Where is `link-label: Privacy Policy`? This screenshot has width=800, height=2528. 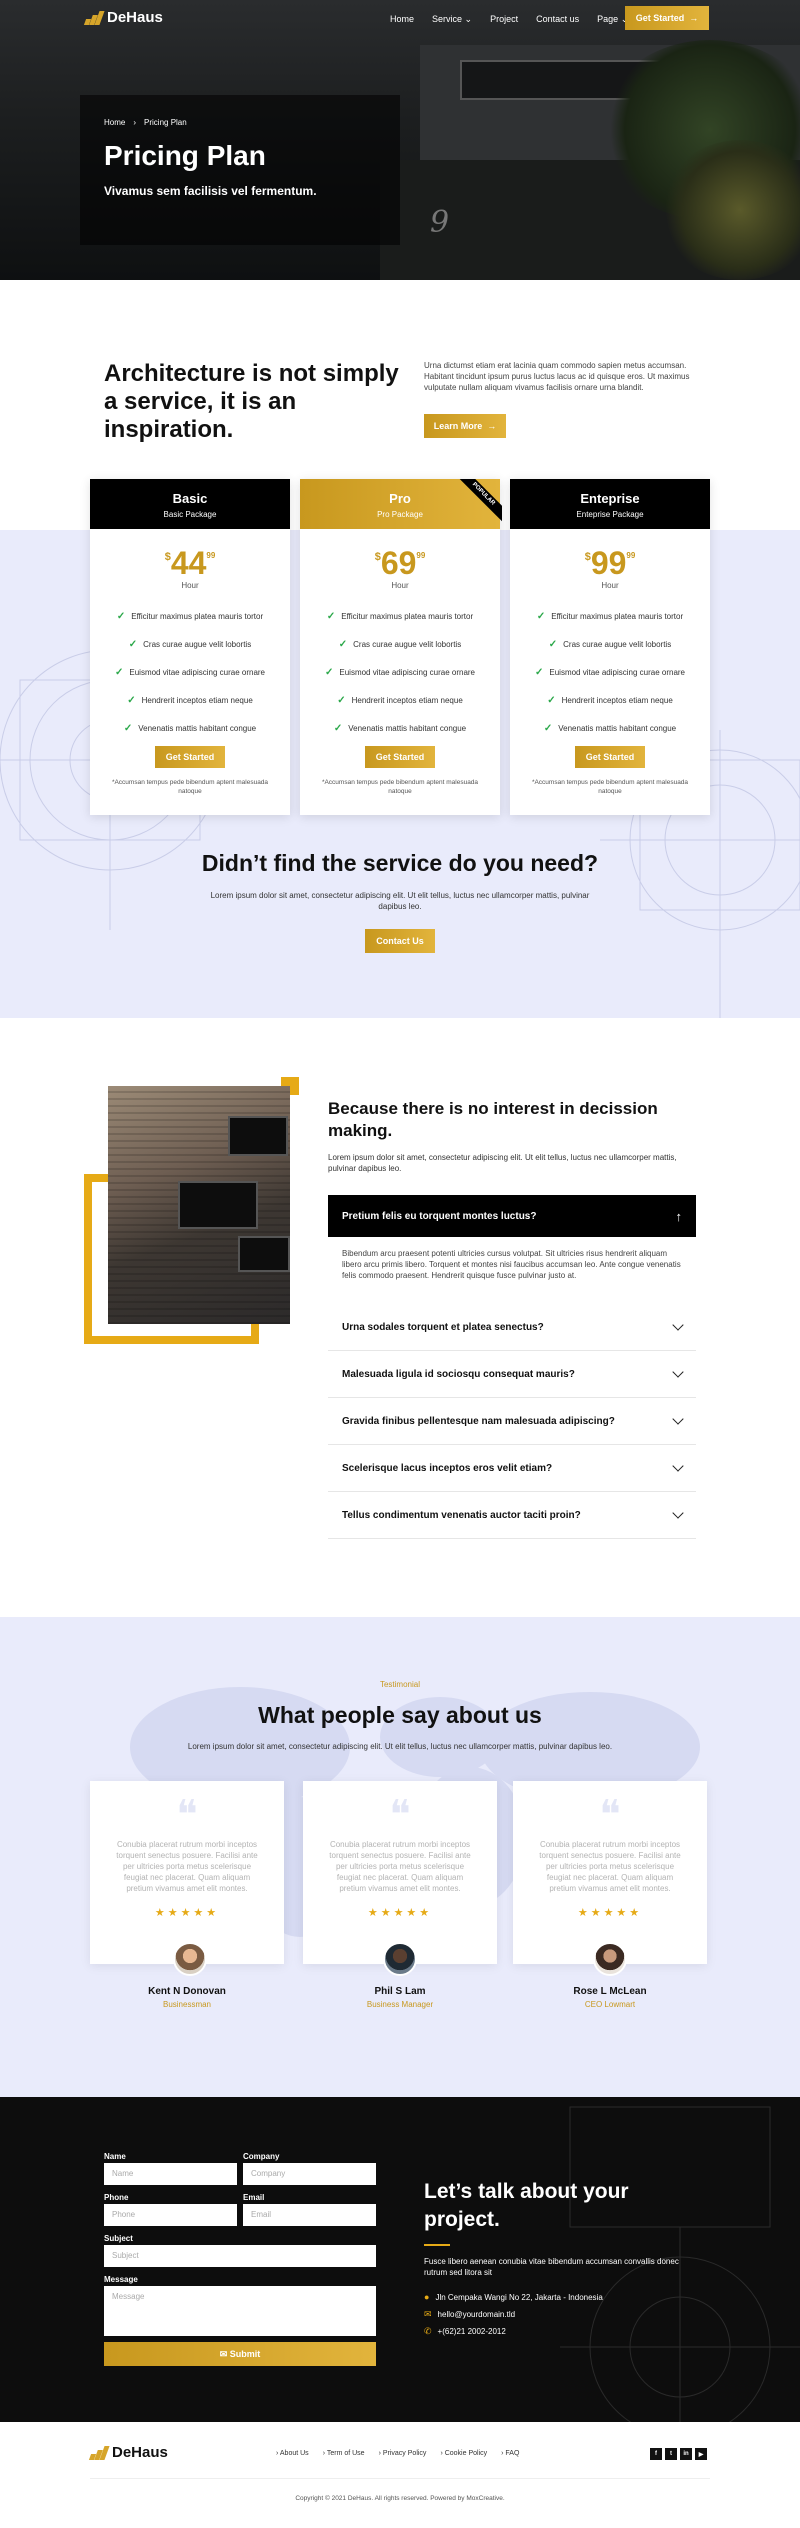 link-label: Privacy Policy is located at coordinates (404, 2453).